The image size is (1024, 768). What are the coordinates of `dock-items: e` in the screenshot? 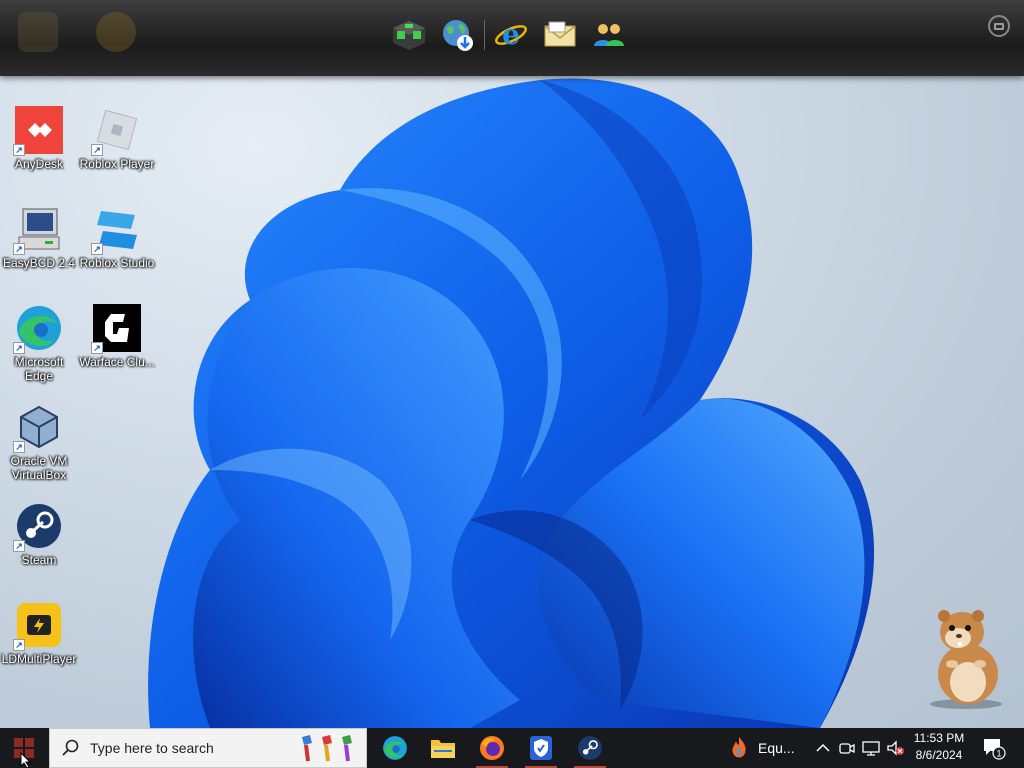 It's located at (509, 35).